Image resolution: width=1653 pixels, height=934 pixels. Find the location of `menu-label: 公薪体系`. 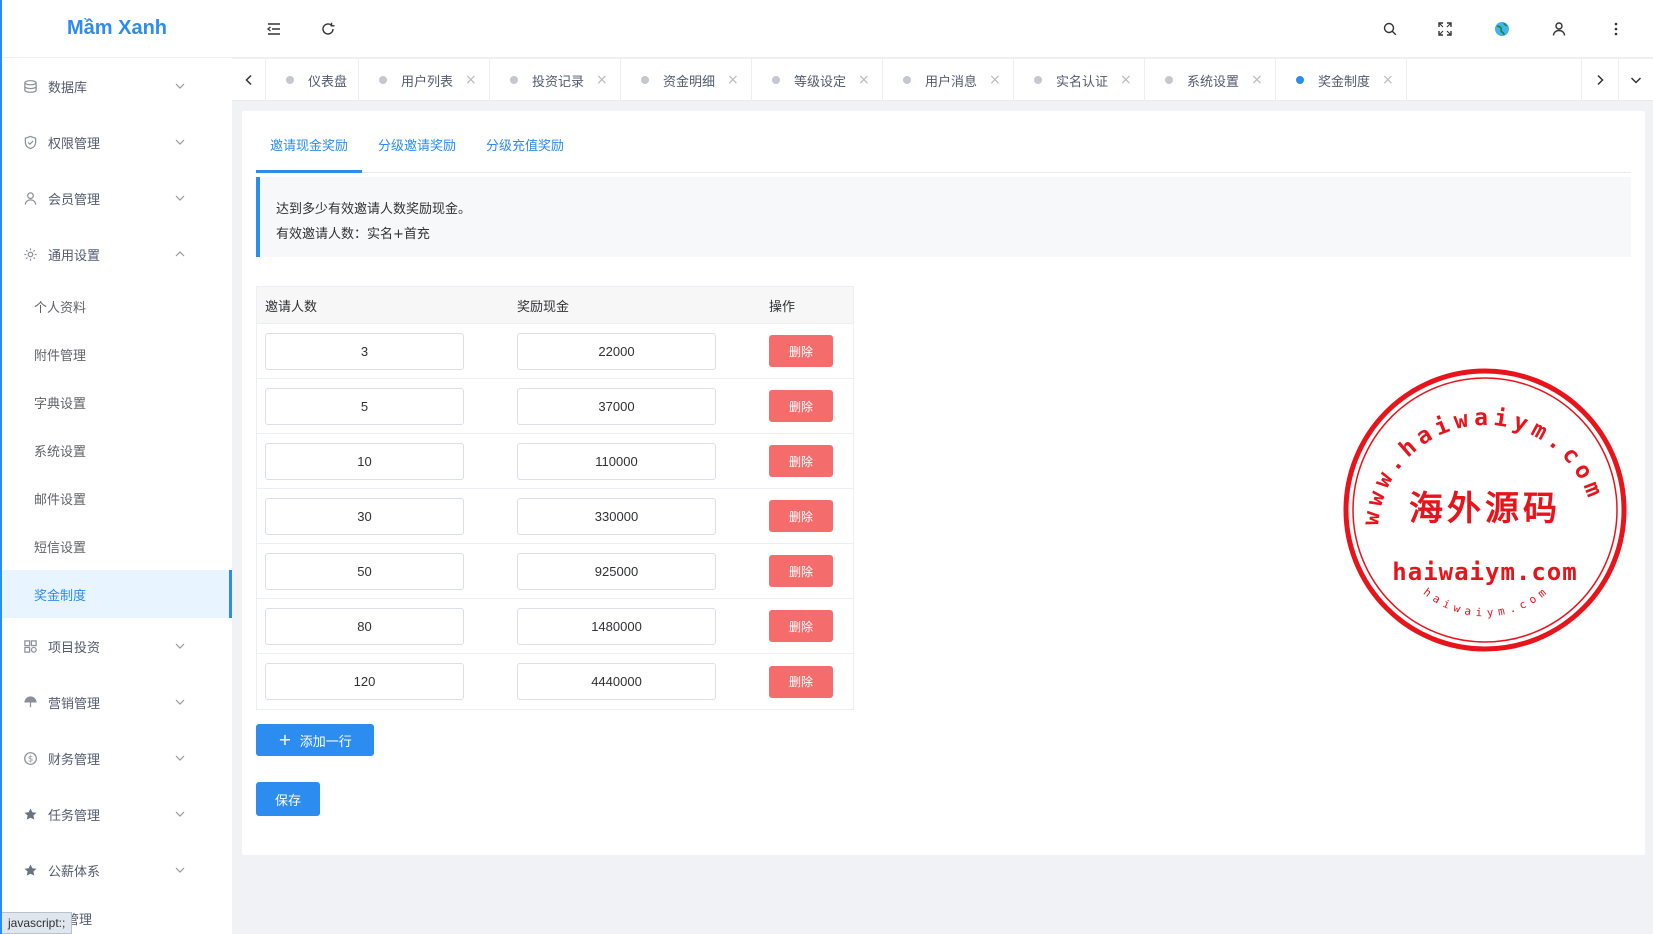

menu-label: 公薪体系 is located at coordinates (74, 872).